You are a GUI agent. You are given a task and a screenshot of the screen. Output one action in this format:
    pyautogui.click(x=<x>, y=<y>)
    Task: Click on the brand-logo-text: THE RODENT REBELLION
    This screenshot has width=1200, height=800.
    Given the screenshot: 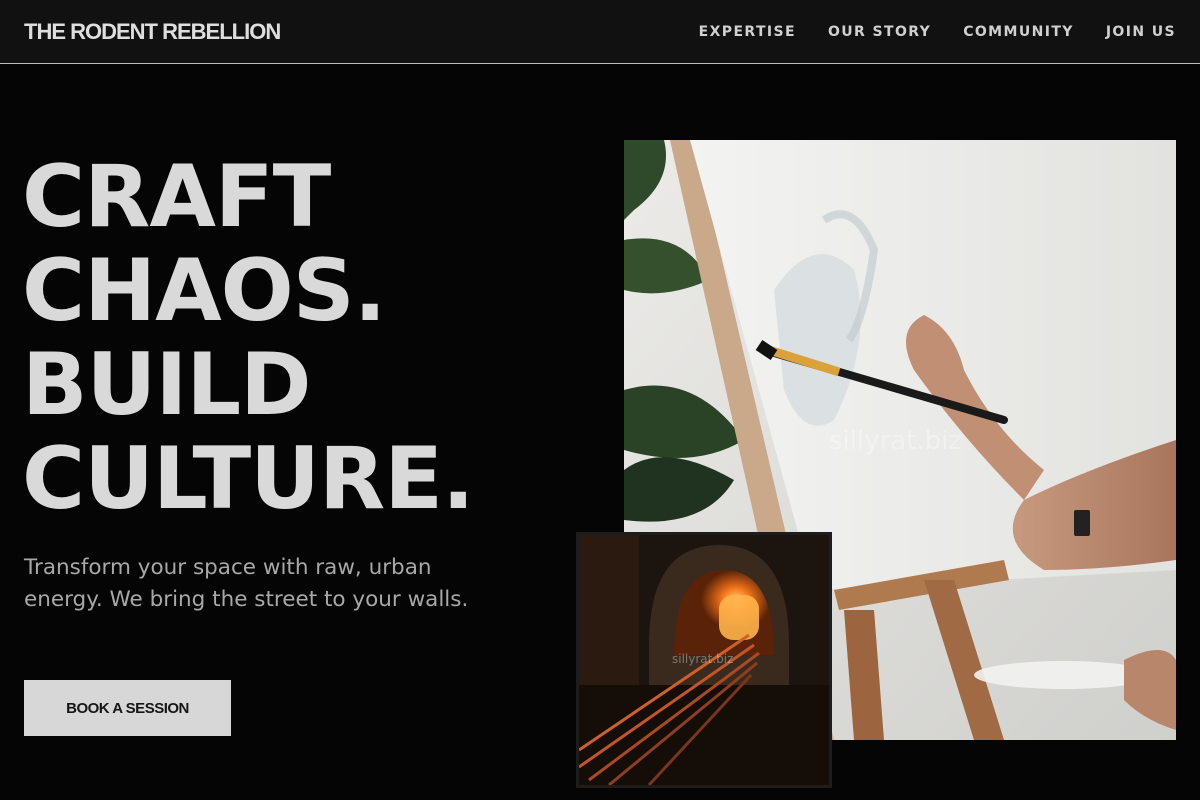 What is the action you would take?
    pyautogui.click(x=152, y=32)
    